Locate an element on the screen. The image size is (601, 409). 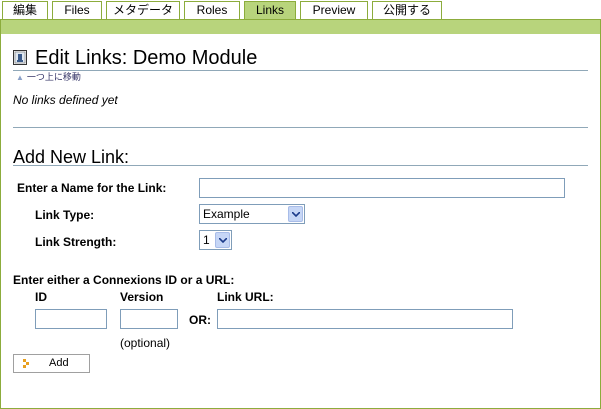
up-one-level-label: 一つ上に移動 is located at coordinates (53, 77).